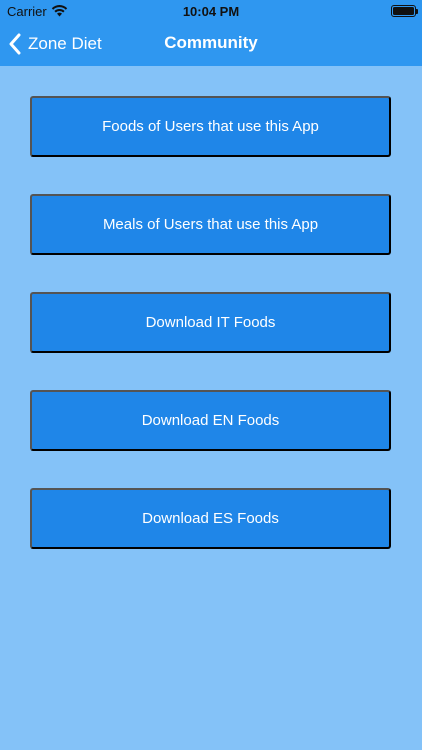  Describe the element at coordinates (211, 42) in the screenshot. I see `page-title: Community` at that location.